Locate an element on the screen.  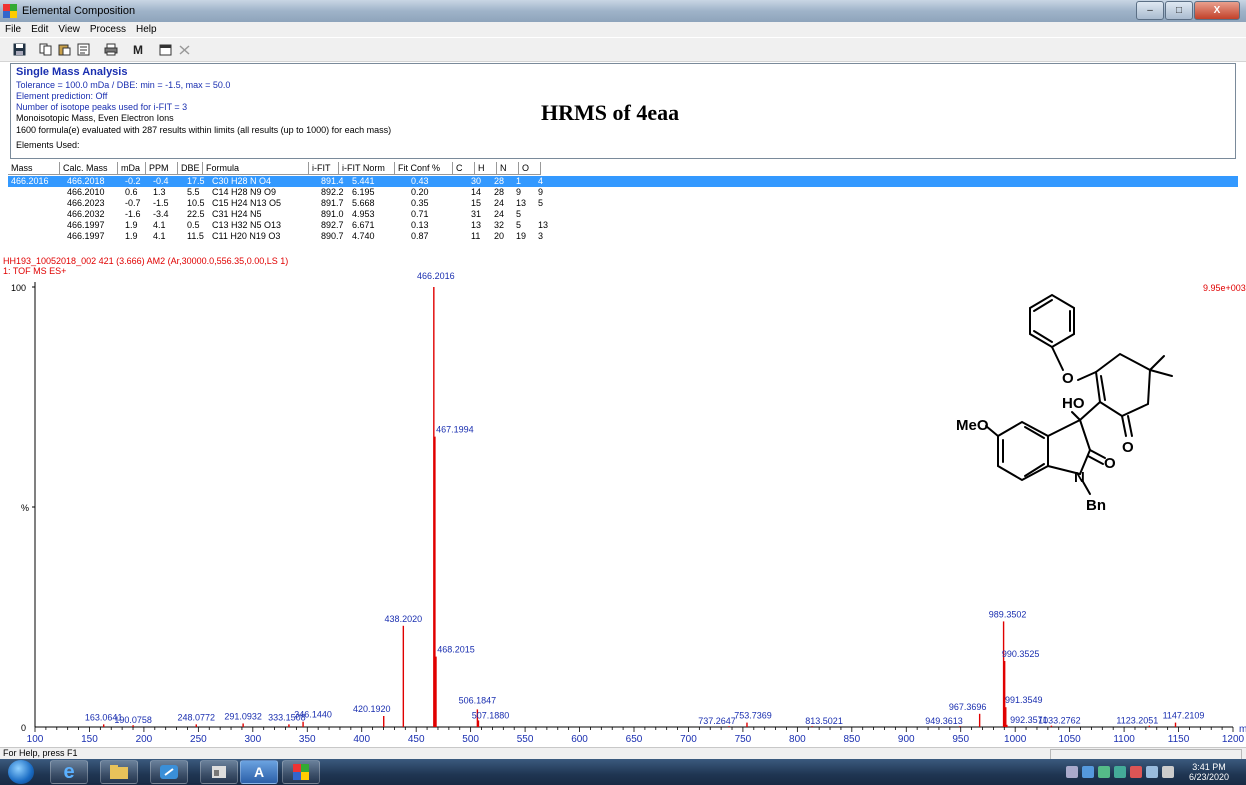
file-icon is located at coordinates (219, 772).